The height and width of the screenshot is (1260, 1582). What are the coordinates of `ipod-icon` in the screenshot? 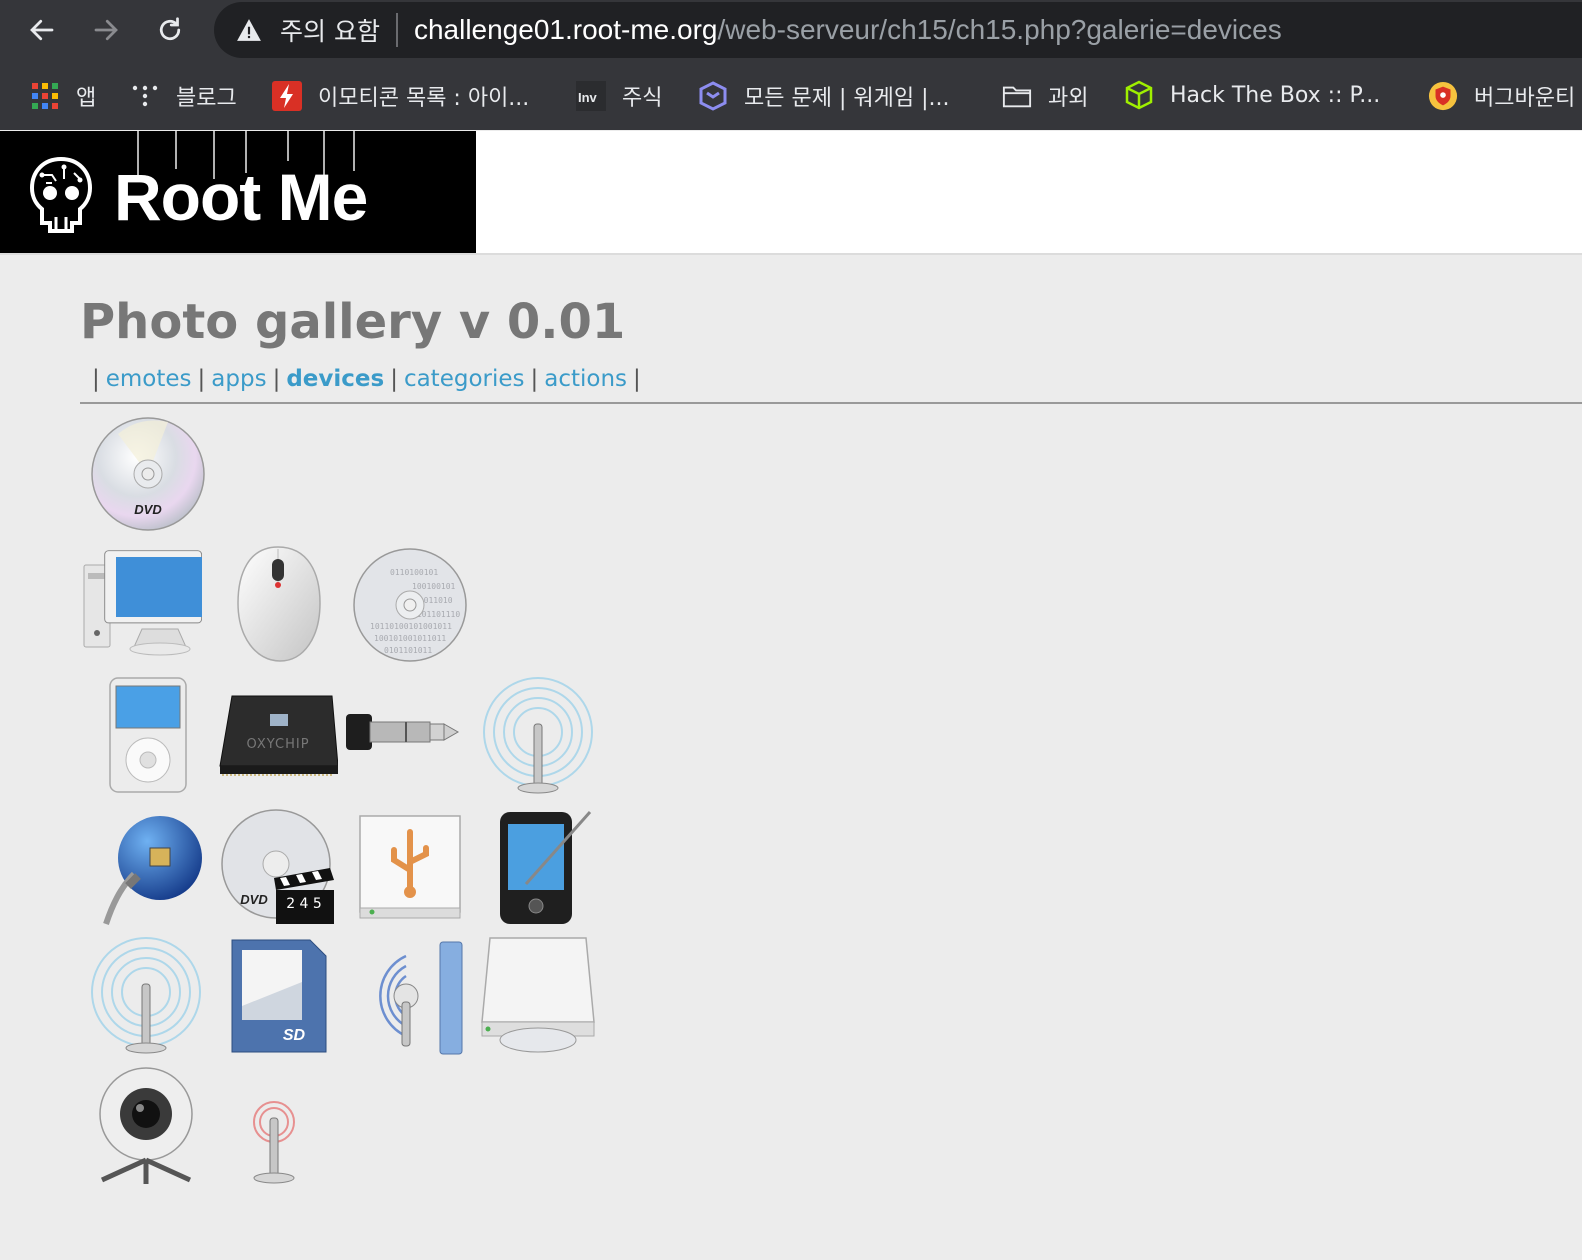 It's located at (148, 735).